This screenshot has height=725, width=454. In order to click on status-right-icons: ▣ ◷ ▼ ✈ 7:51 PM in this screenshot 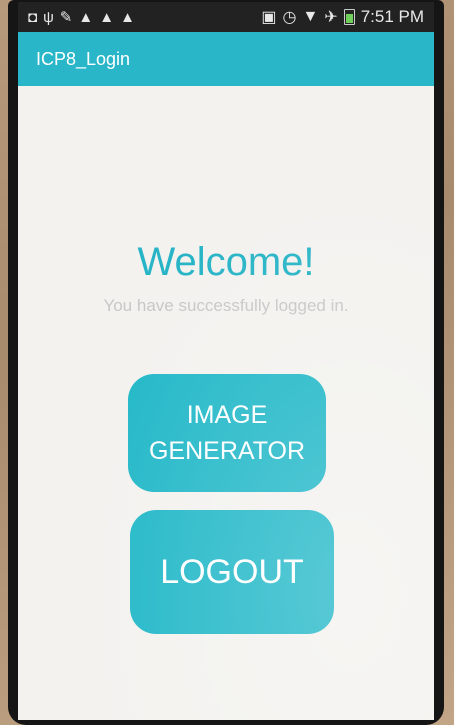, I will do `click(347, 17)`.